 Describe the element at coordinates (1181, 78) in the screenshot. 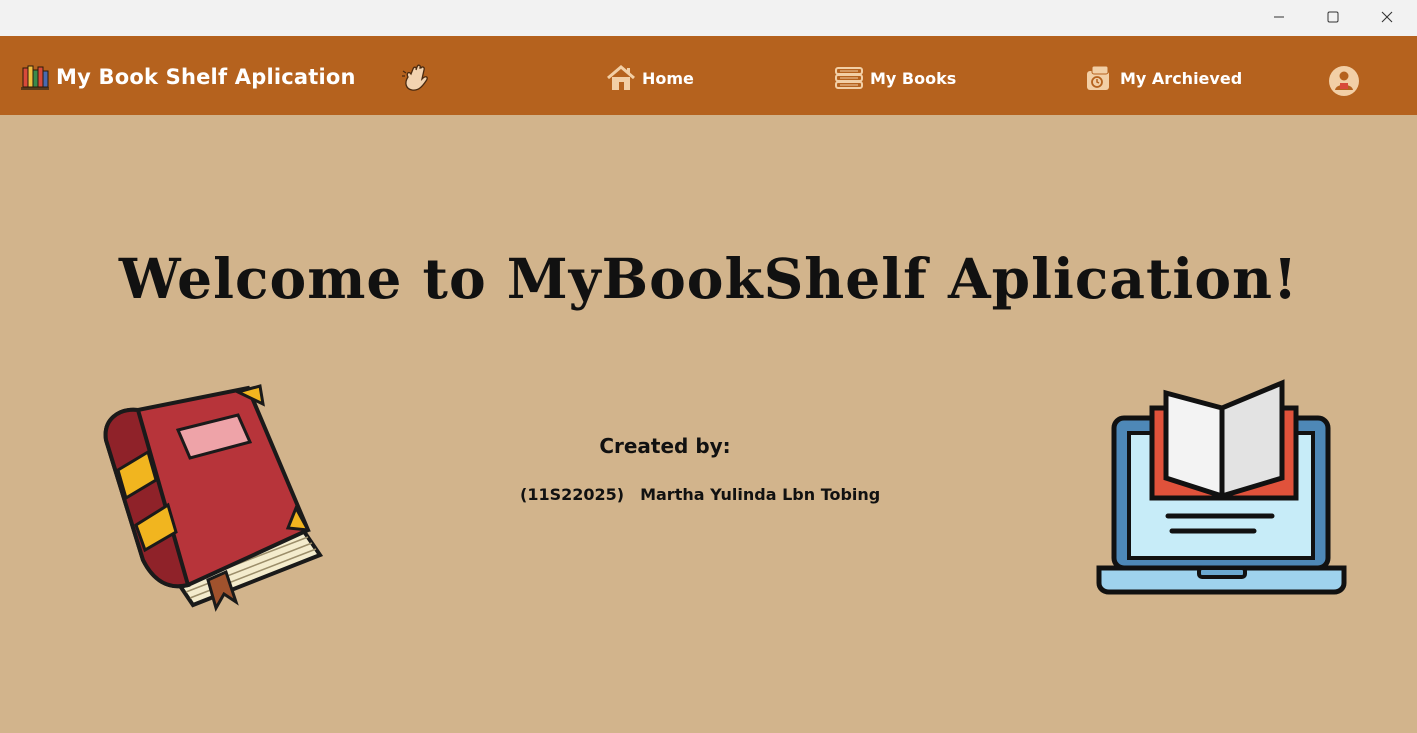

I see `nav-my-archived-label: My Archieved` at that location.